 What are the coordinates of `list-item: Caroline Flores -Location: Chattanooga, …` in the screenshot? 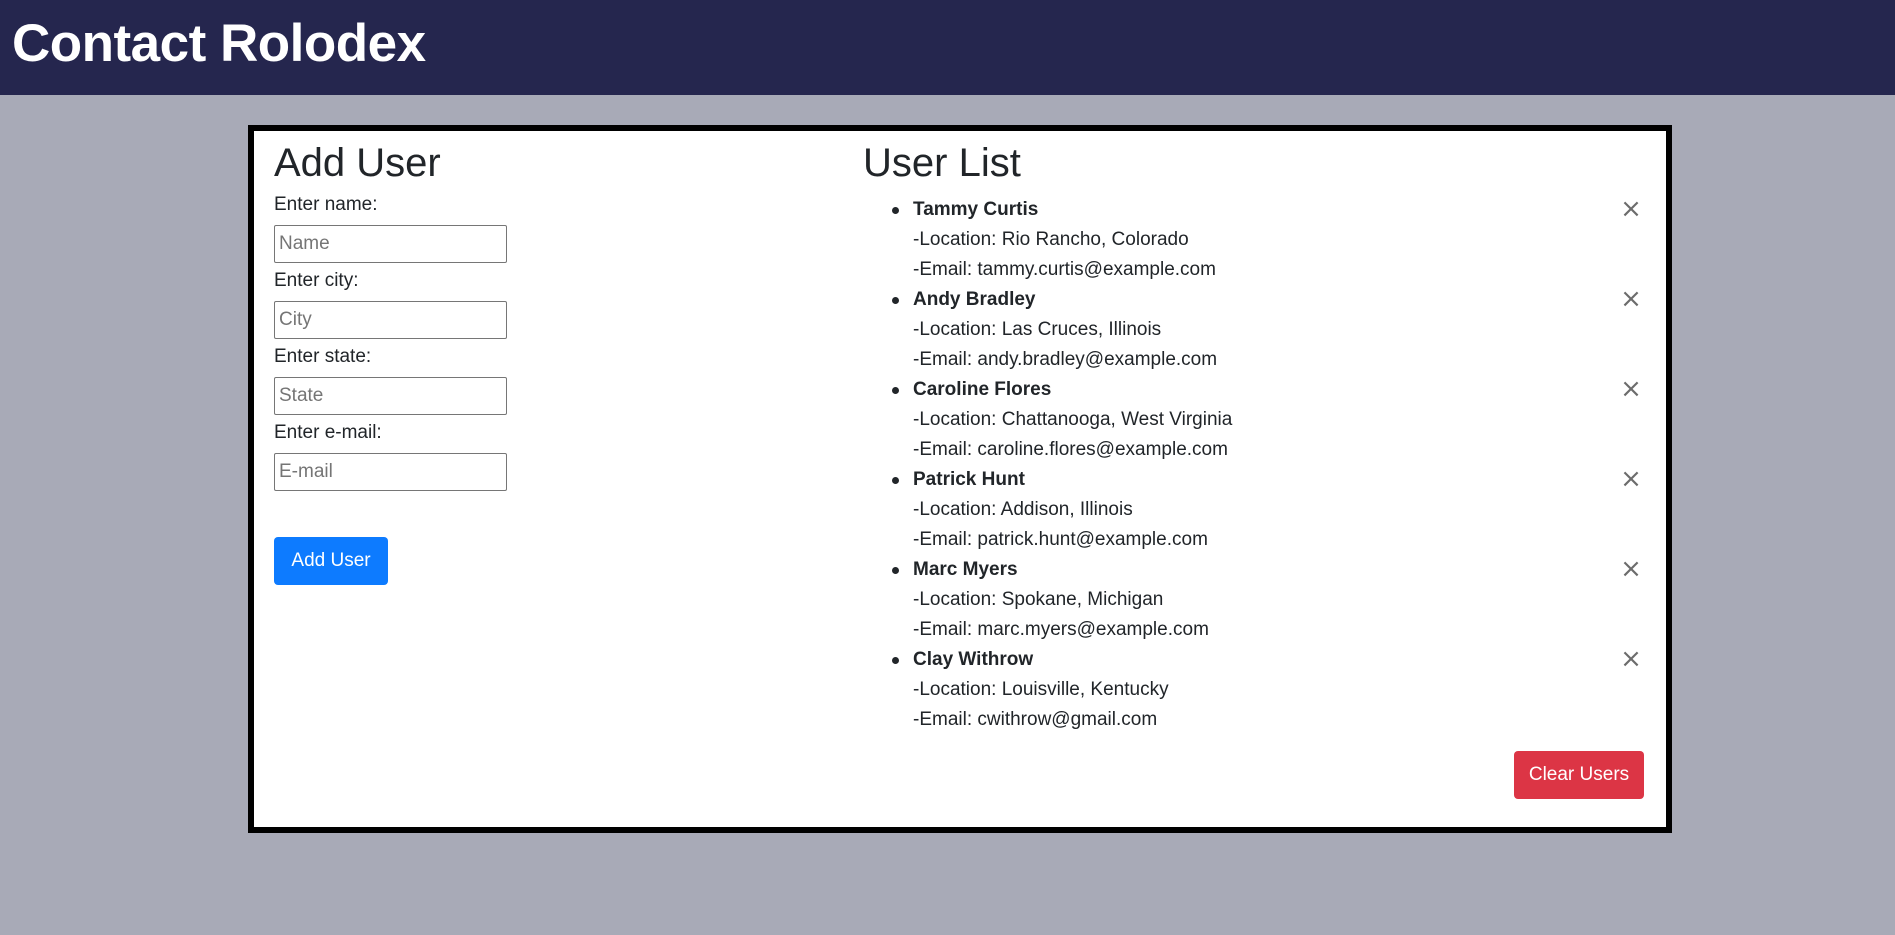 It's located at (1271, 420).